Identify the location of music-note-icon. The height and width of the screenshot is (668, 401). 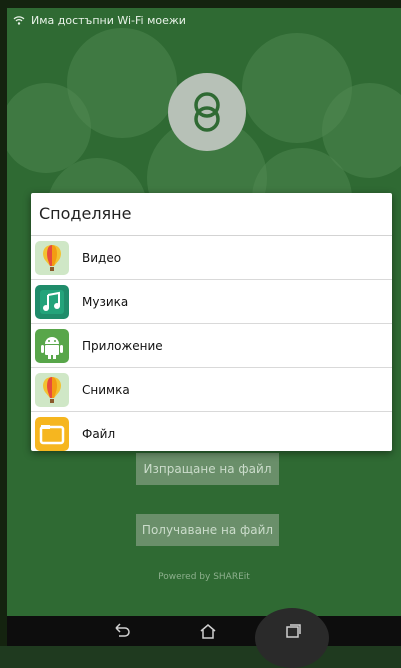
(52, 301).